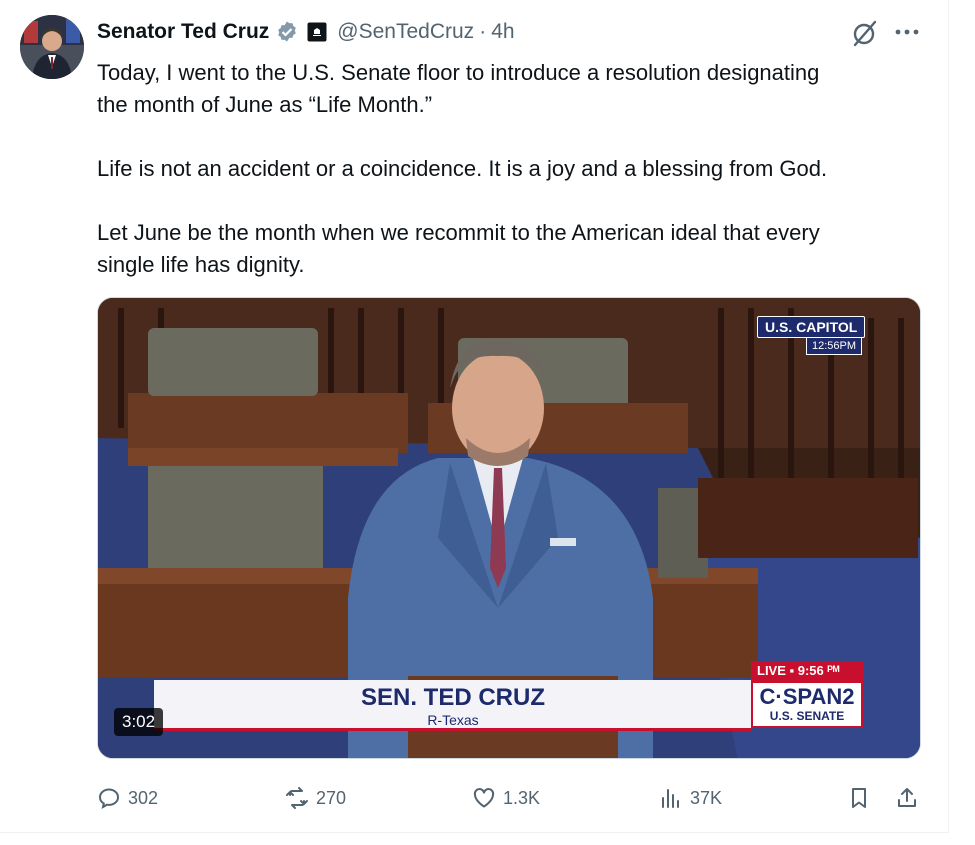 The height and width of the screenshot is (845, 975). Describe the element at coordinates (453, 720) in the screenshot. I see `lower-third-subtitle: R-Texas` at that location.